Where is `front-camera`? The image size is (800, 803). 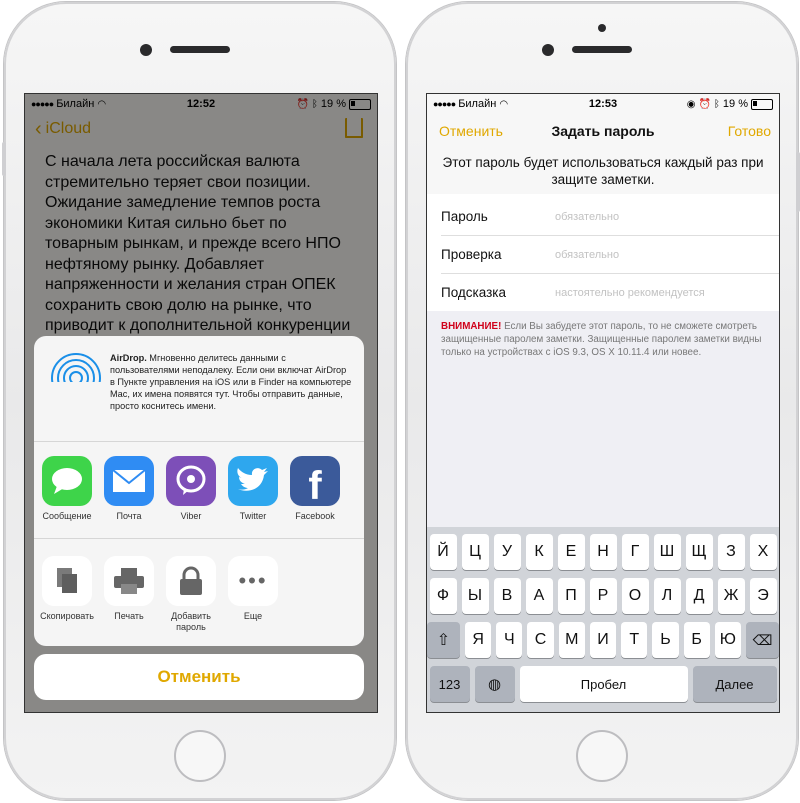
front-camera is located at coordinates (548, 50).